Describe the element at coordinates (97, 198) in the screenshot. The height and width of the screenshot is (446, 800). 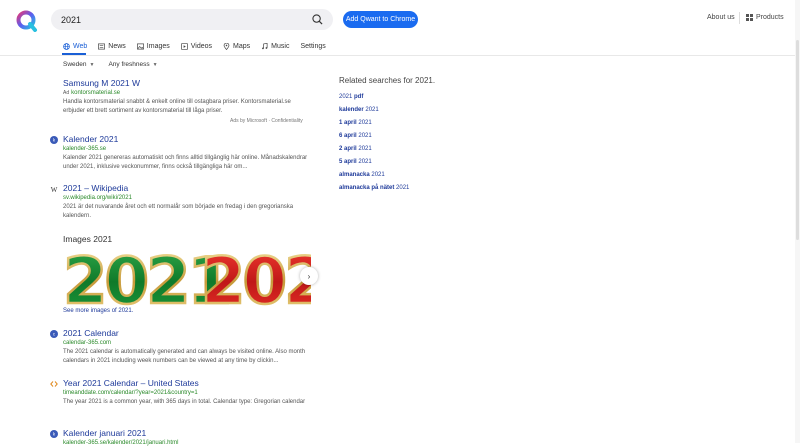
I see `result-url: sv.wikipedia.org/wiki/2021` at that location.